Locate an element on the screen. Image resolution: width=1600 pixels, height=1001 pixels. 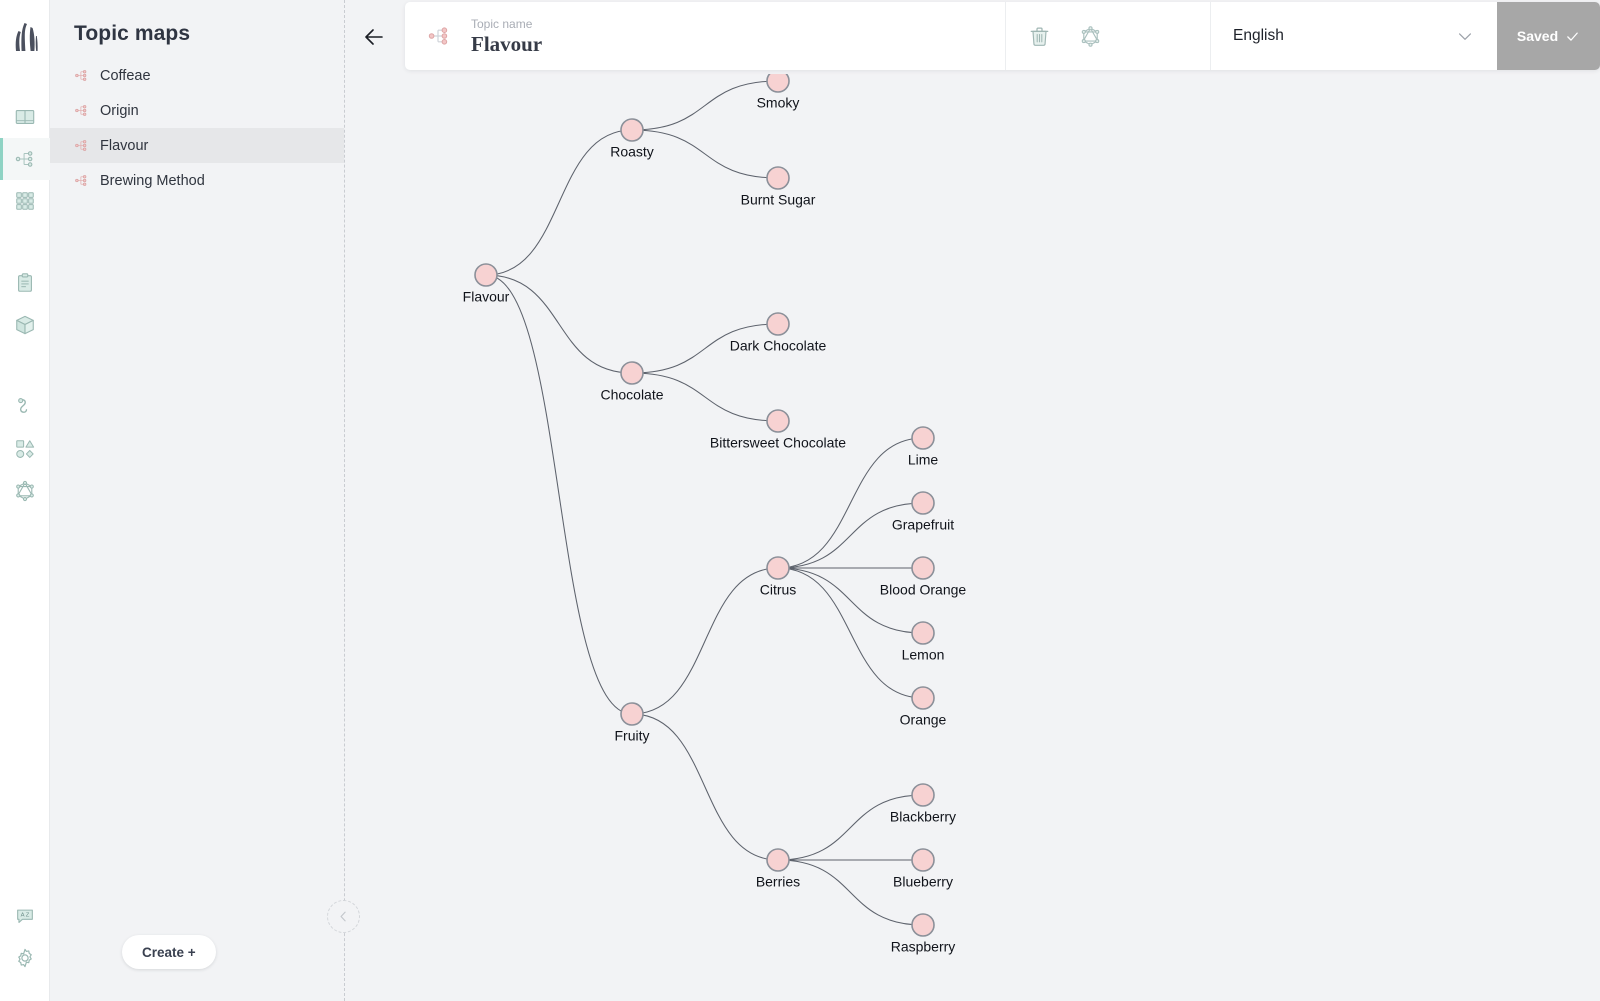
topbar: Topic name Flavour English Saved is located at coordinates (972, 37).